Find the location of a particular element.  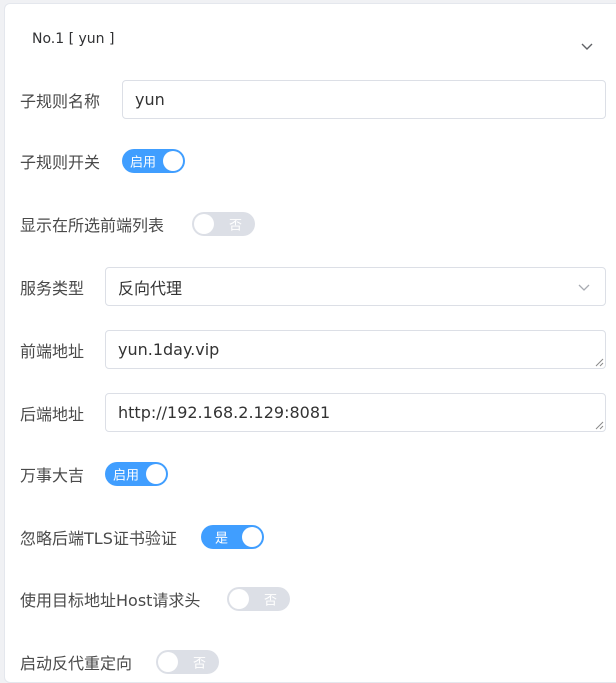

field-use-host-header: 使用目标地址Host请求头 否 is located at coordinates (310, 599).